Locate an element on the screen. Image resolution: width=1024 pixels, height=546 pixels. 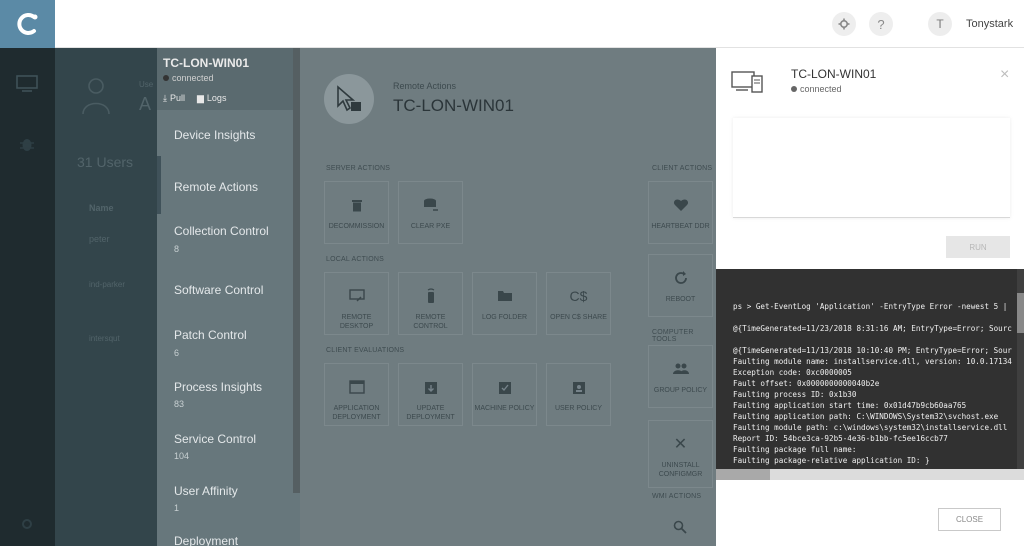
username: Tonystark is located at coordinates (989, 24).